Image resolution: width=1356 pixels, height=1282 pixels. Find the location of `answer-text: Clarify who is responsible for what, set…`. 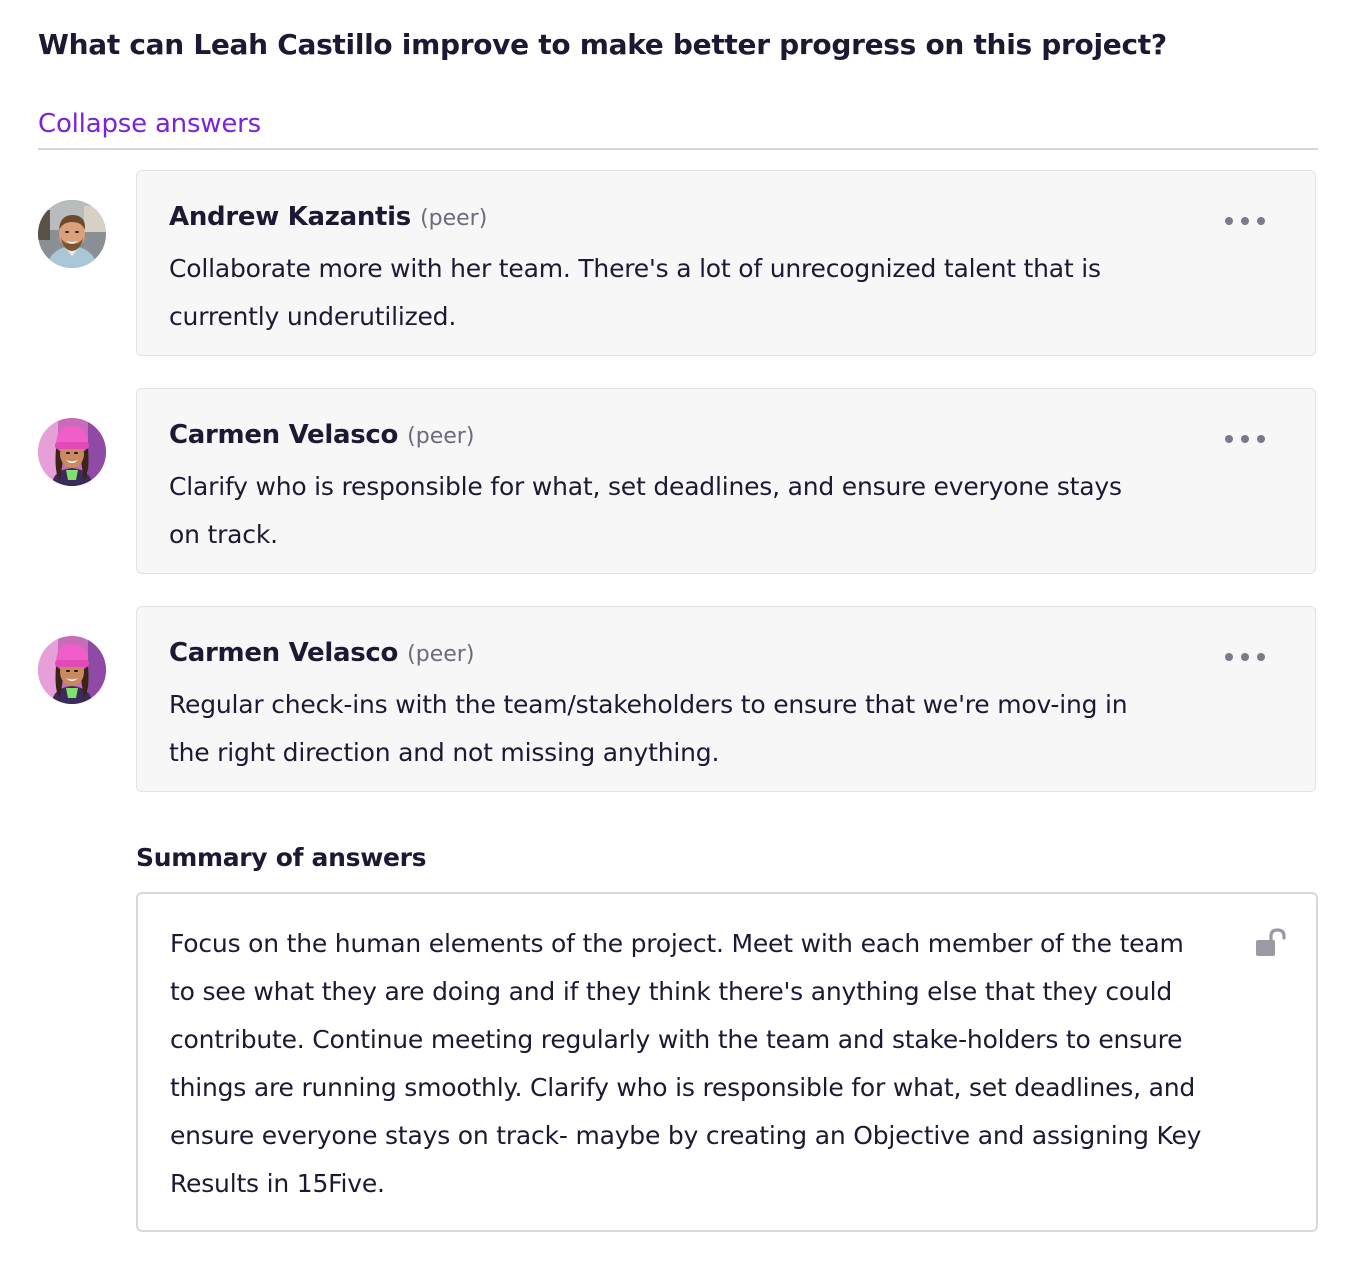

answer-text: Clarify who is responsible for what, set… is located at coordinates (645, 510).